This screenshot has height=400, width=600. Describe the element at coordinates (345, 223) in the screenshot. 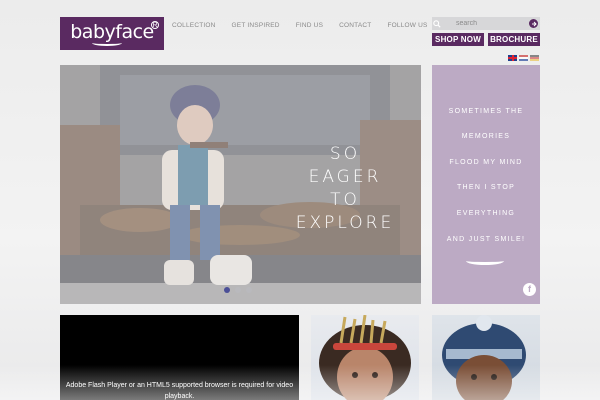

I see `hero-headline-line: EXPLORE` at that location.